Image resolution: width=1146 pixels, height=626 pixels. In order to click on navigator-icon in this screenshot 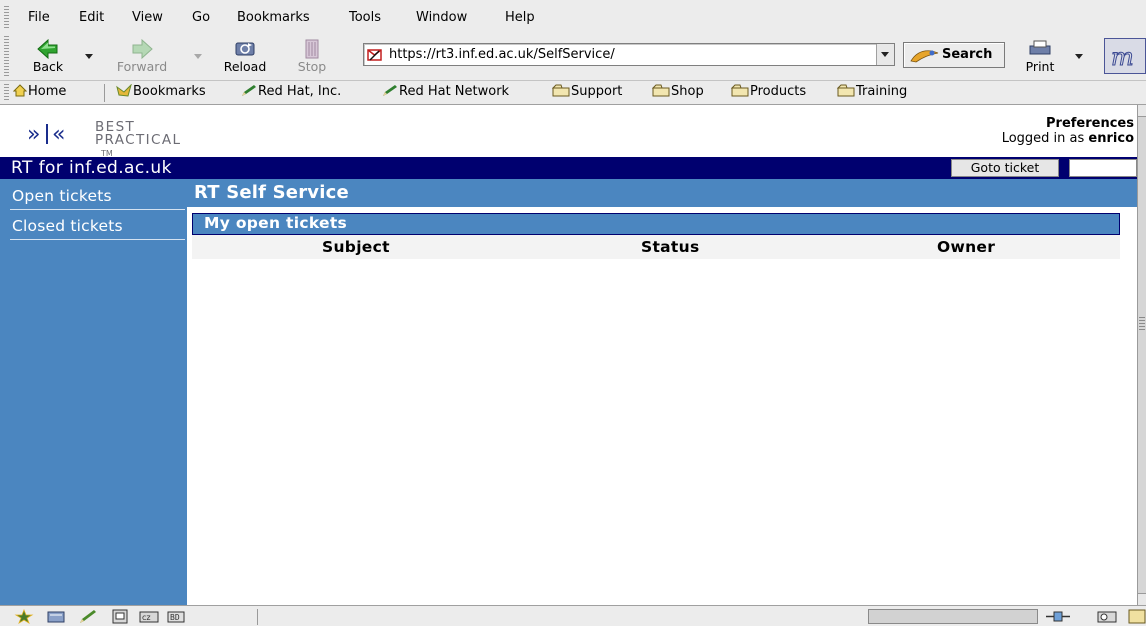, I will do `click(24, 616)`.